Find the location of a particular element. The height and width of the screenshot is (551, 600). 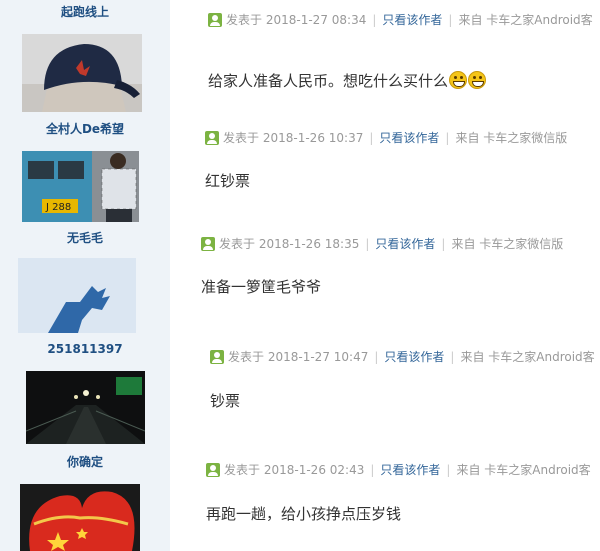

username-3: 无毛毛 is located at coordinates (85, 238).